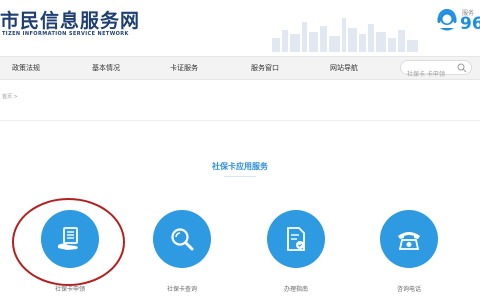 The image size is (480, 300). What do you see at coordinates (240, 176) in the screenshot?
I see `section-title-underline` at bounding box center [240, 176].